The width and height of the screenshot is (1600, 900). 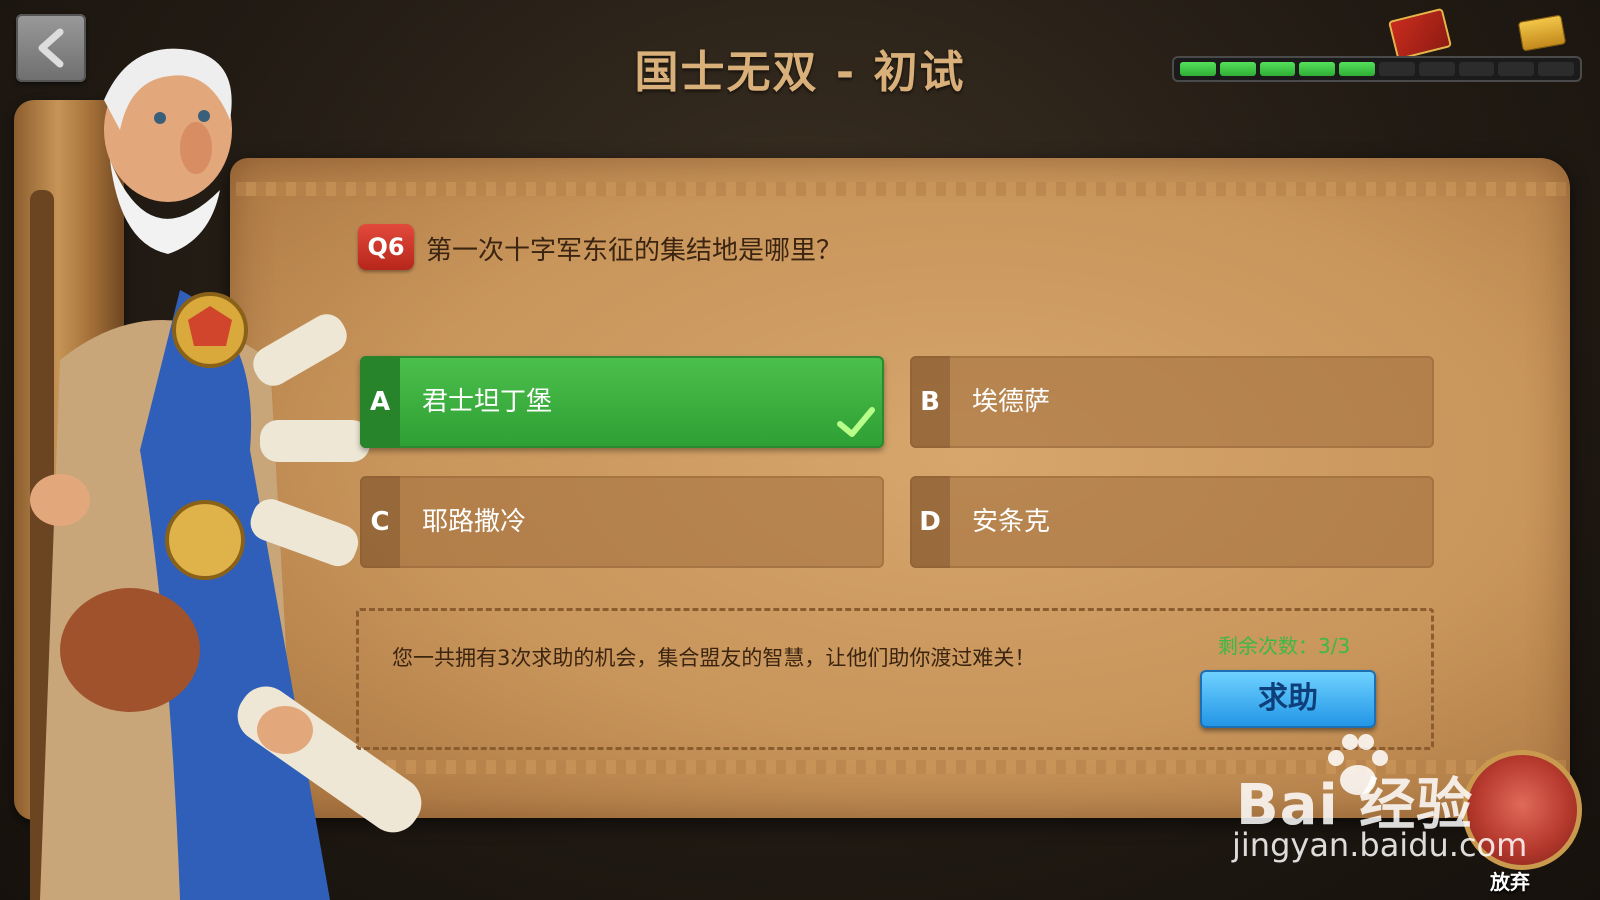 What do you see at coordinates (622, 522) in the screenshot?
I see `option-c: C 耶路撒冷` at bounding box center [622, 522].